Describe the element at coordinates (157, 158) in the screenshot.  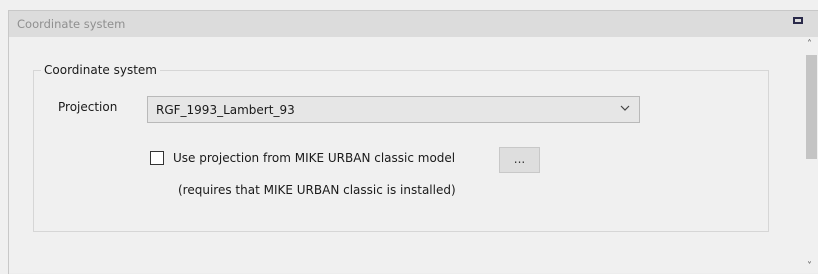
I see `use-classic-projection-checkbox` at that location.